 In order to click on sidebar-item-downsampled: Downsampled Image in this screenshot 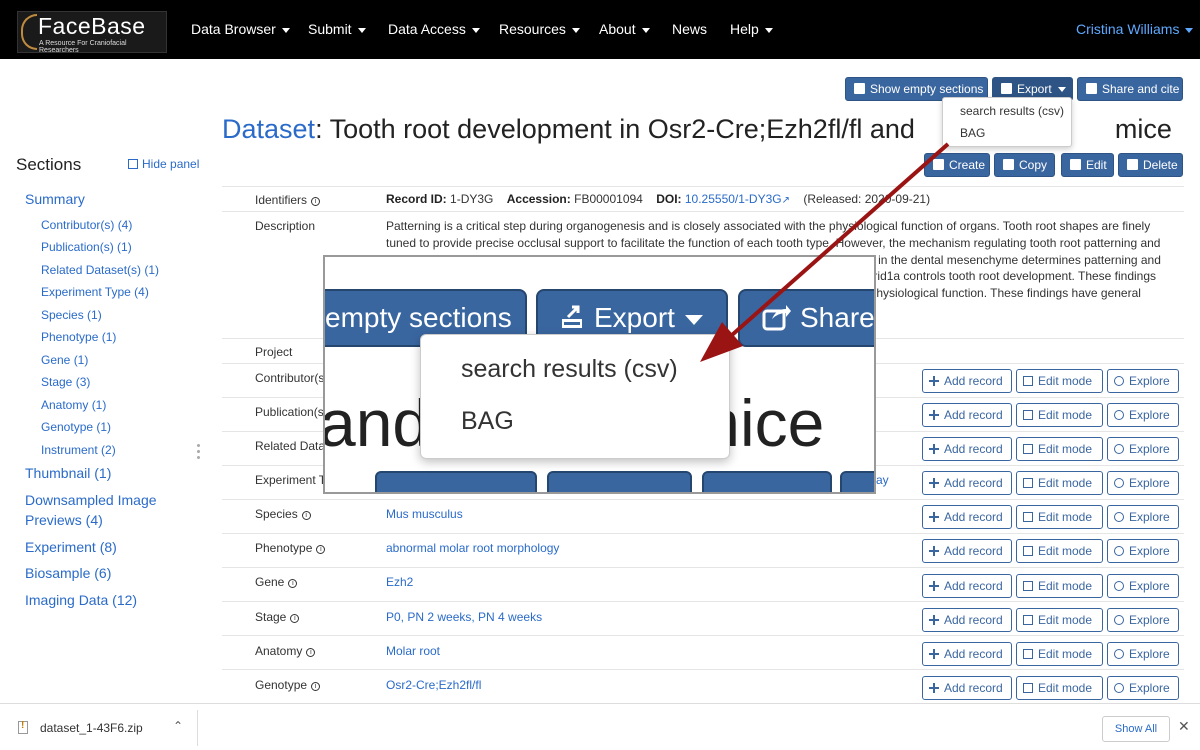, I will do `click(91, 500)`.